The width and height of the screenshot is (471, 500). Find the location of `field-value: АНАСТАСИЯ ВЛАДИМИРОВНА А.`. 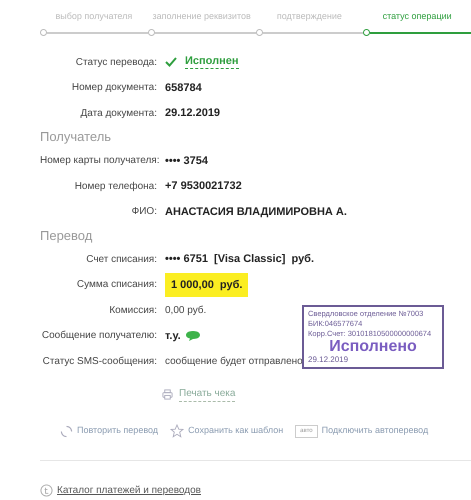

field-value: АНАСТАСИЯ ВЛАДИМИРОВНА А. is located at coordinates (256, 212).